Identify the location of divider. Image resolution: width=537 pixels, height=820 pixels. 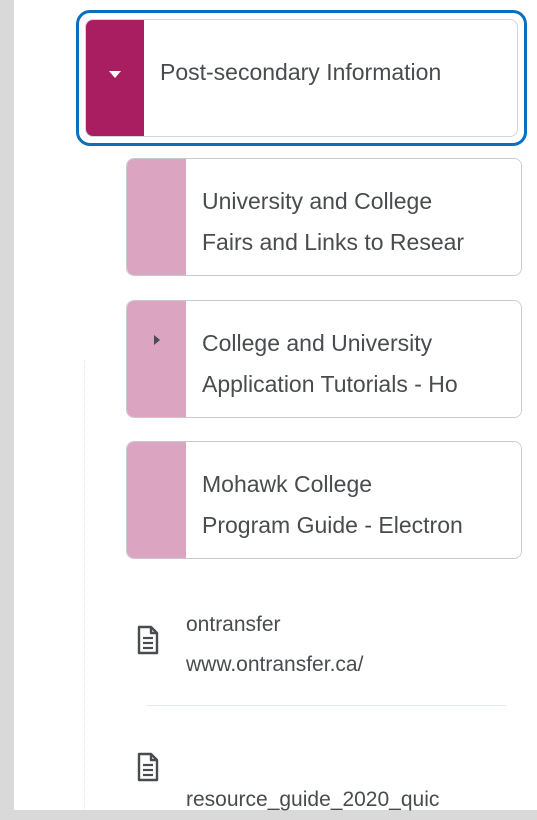
(326, 705).